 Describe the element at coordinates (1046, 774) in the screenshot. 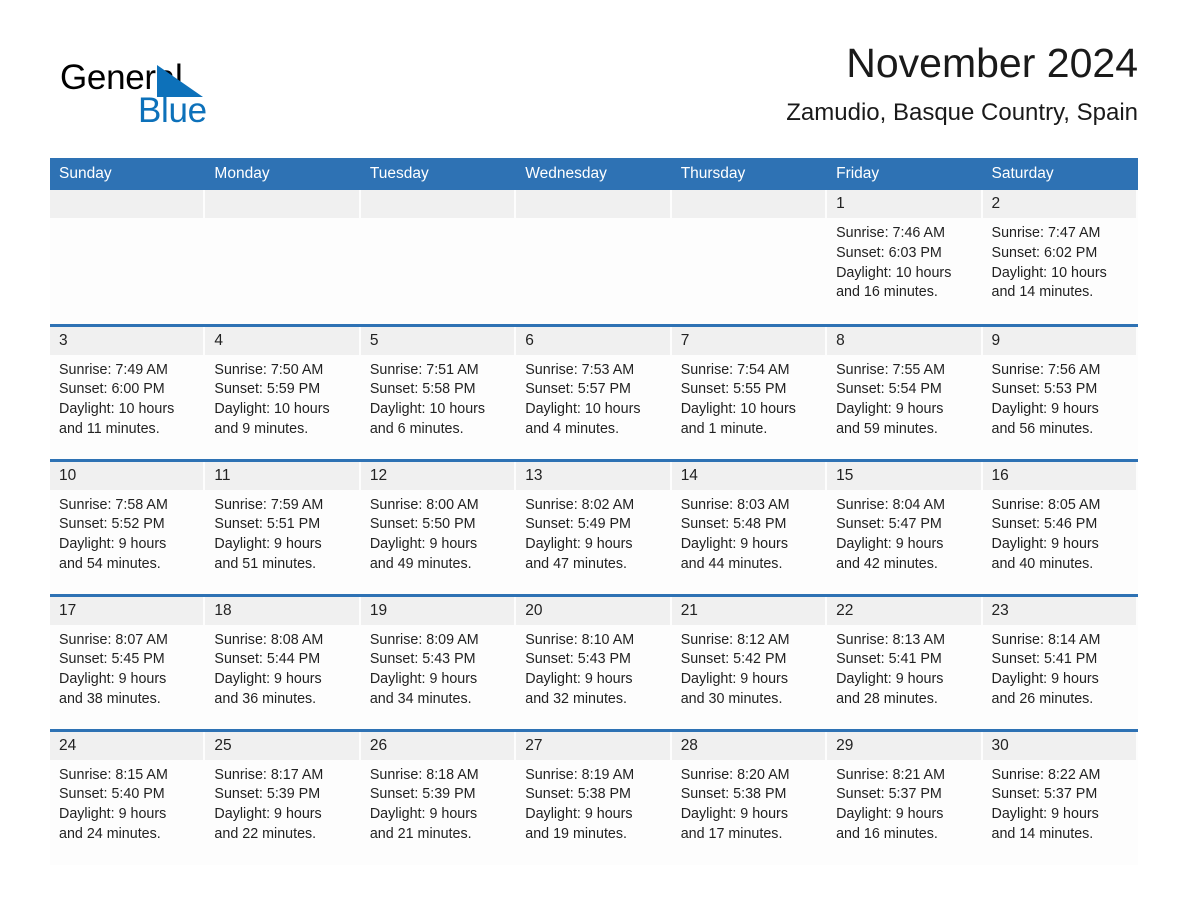

I see `day-detail-line: Sunrise: 8:22 AM` at that location.